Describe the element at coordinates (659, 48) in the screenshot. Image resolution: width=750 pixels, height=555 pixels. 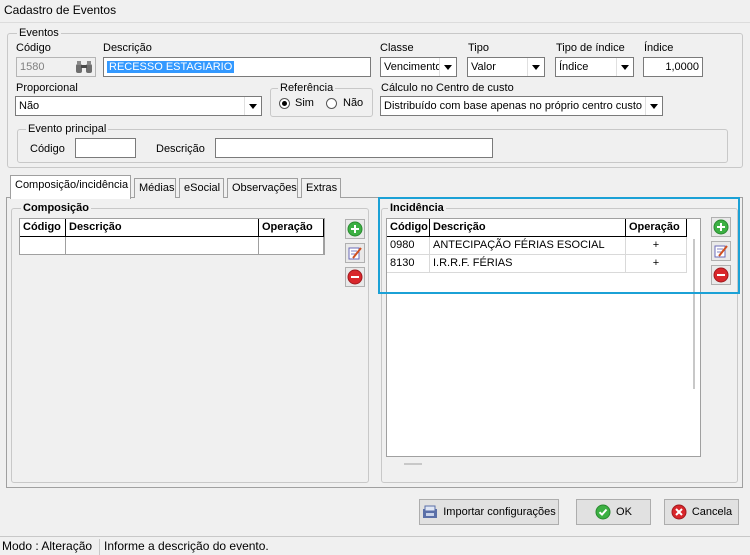
I see `indice-label: Índice` at that location.